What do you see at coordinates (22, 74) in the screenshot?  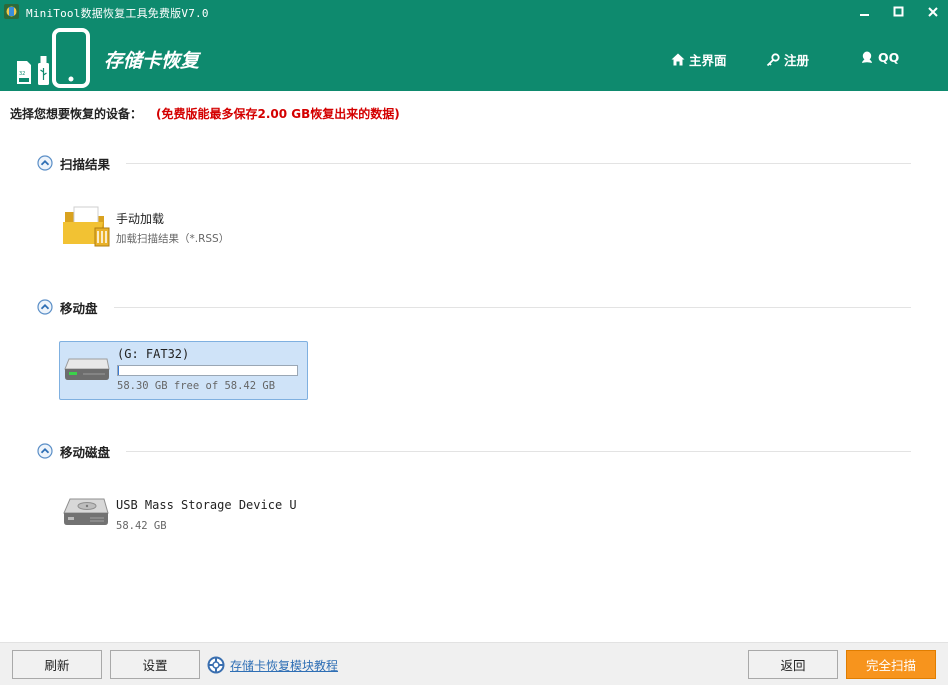 I see `svg-text: 32` at bounding box center [22, 74].